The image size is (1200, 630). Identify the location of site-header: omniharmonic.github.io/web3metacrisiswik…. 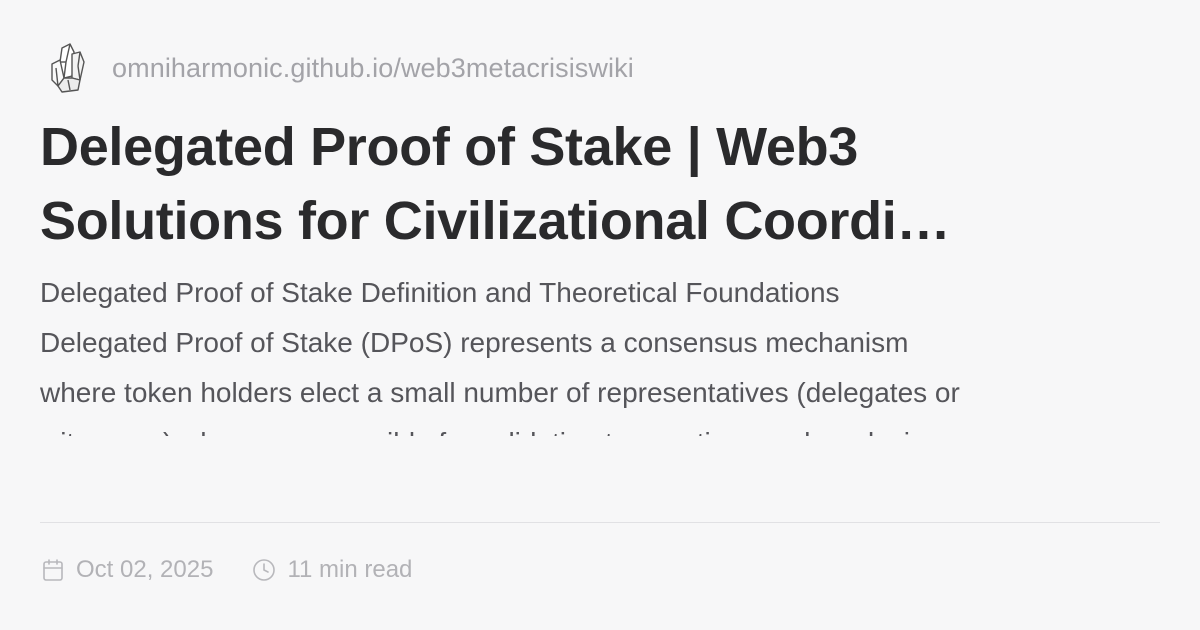
(600, 68).